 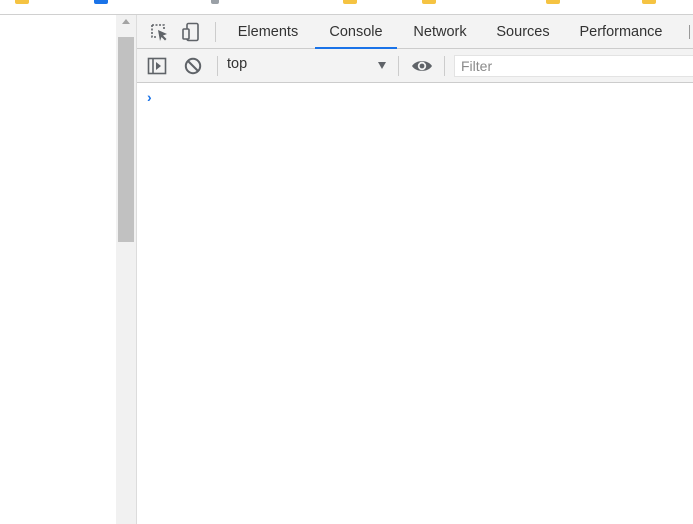 I want to click on tab-label: Elements, so click(x=268, y=32).